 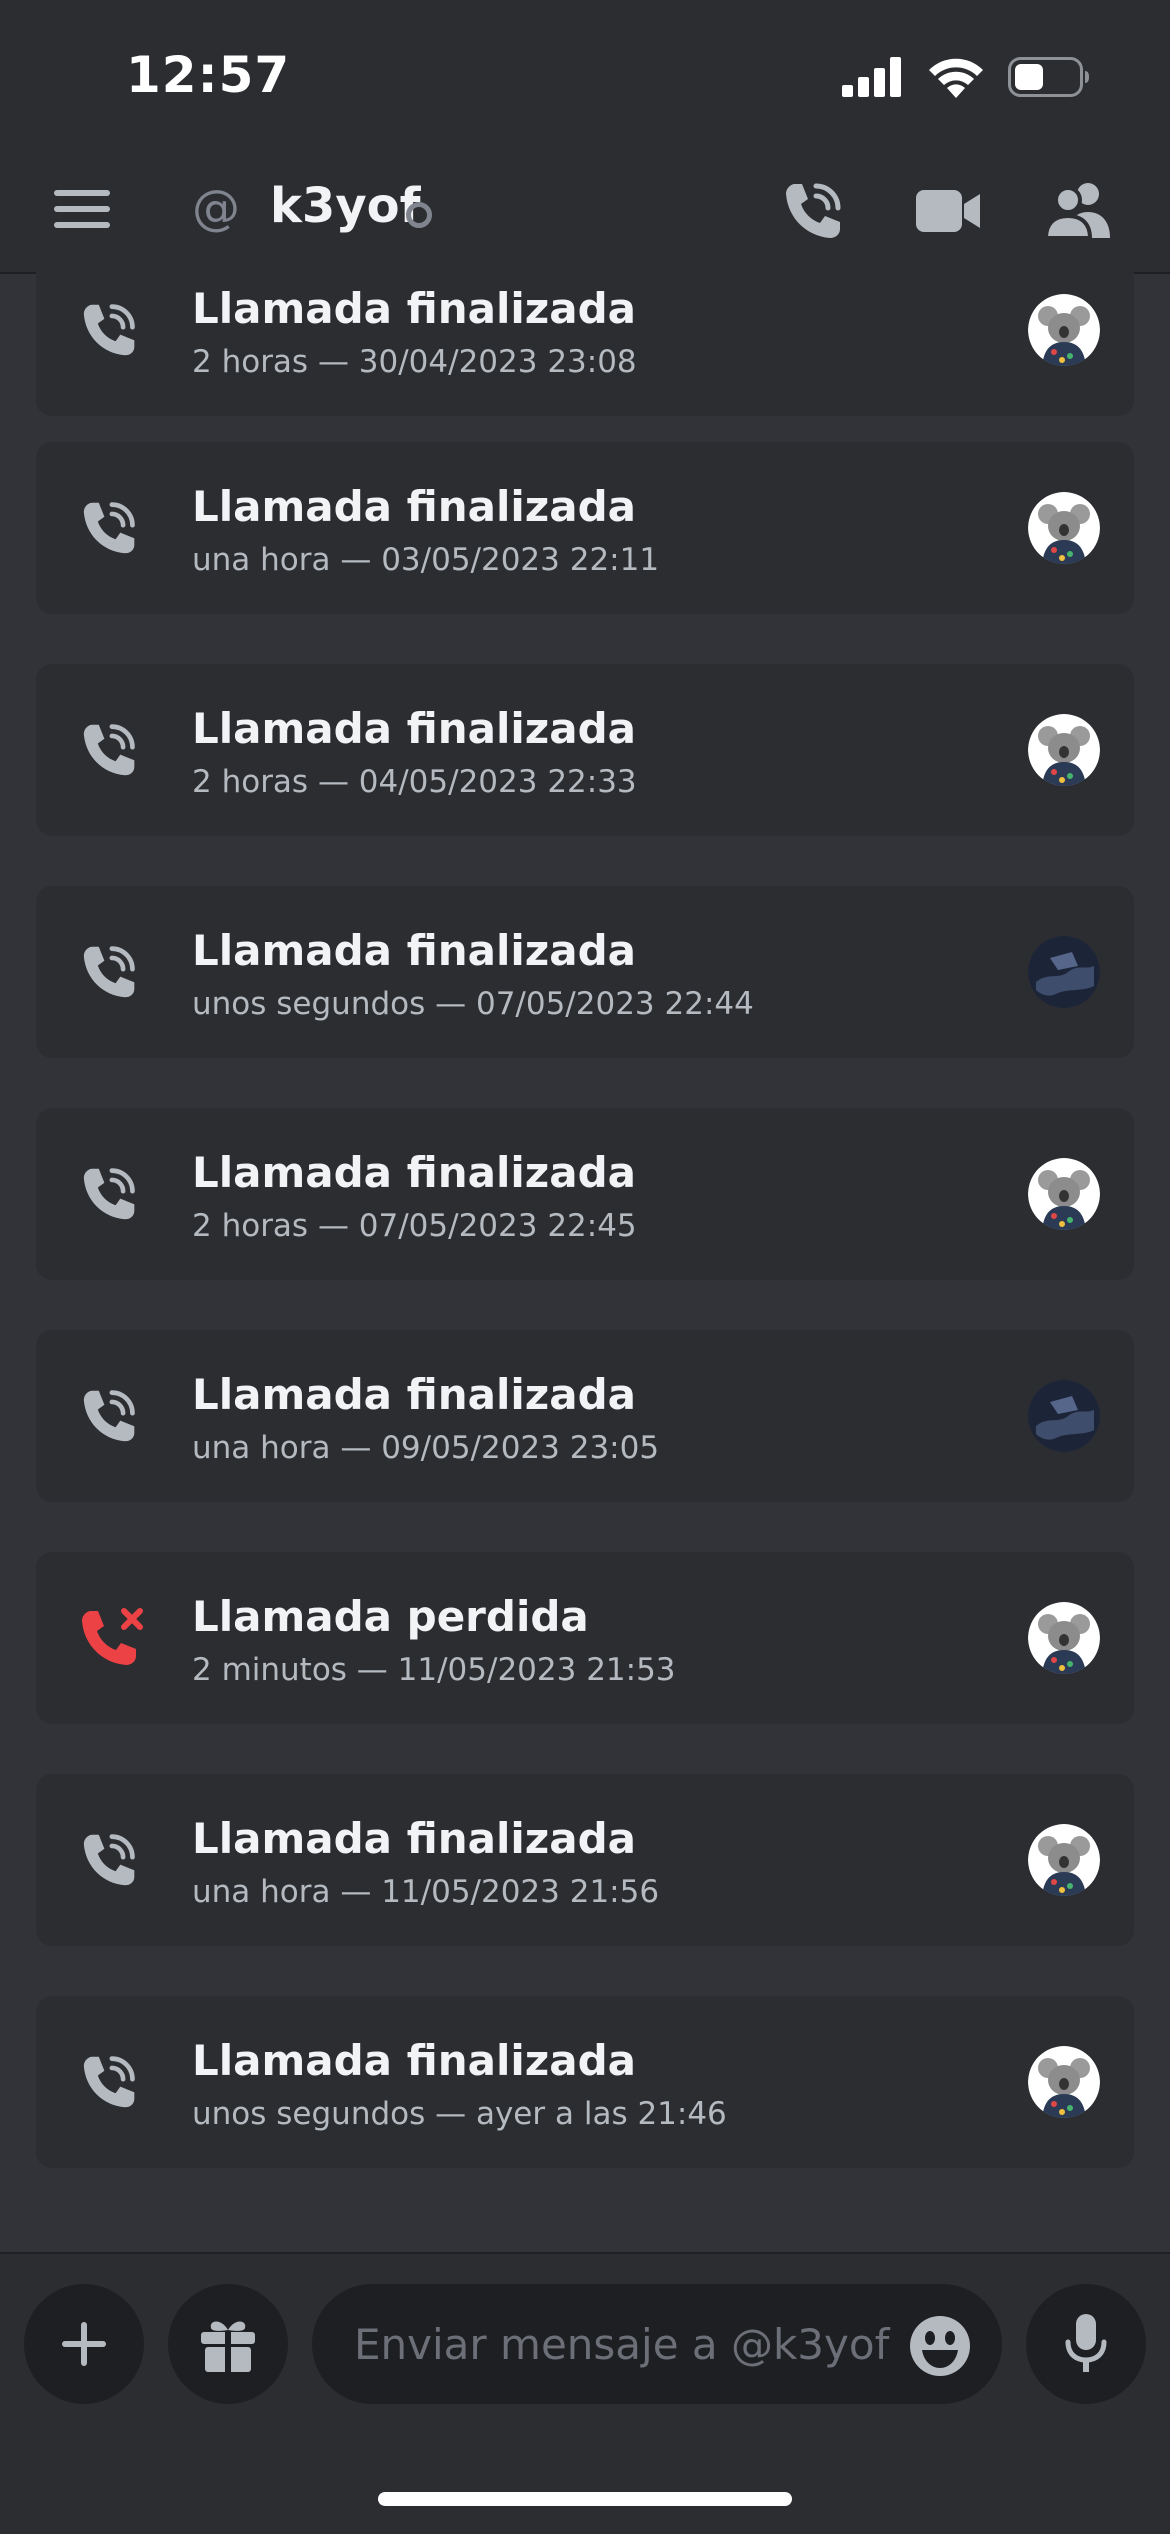 I want to click on offline-status-icon, so click(x=419, y=215).